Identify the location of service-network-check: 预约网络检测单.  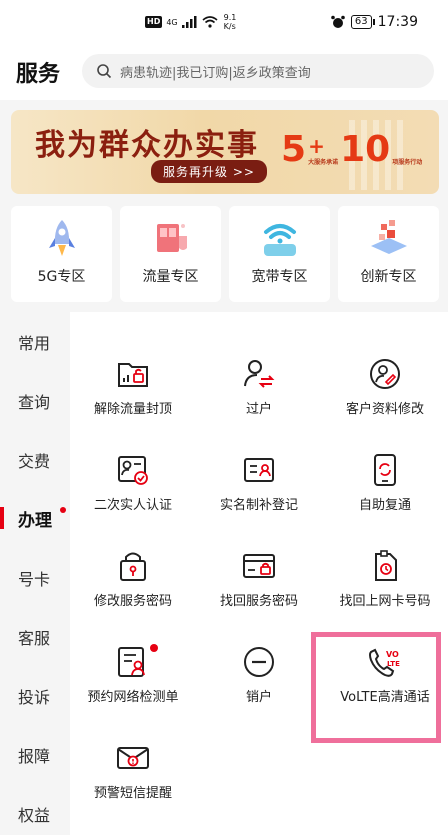
(133, 682).